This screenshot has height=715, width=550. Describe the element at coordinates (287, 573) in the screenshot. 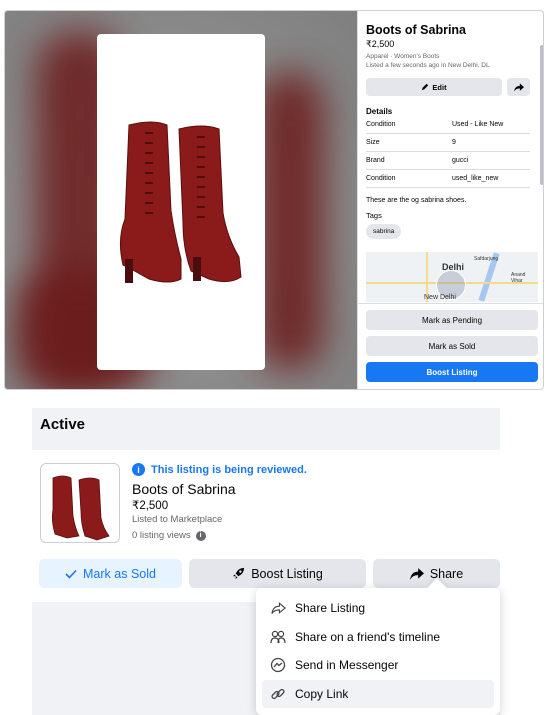

I see `boost-listing-label: Boost Listing` at that location.